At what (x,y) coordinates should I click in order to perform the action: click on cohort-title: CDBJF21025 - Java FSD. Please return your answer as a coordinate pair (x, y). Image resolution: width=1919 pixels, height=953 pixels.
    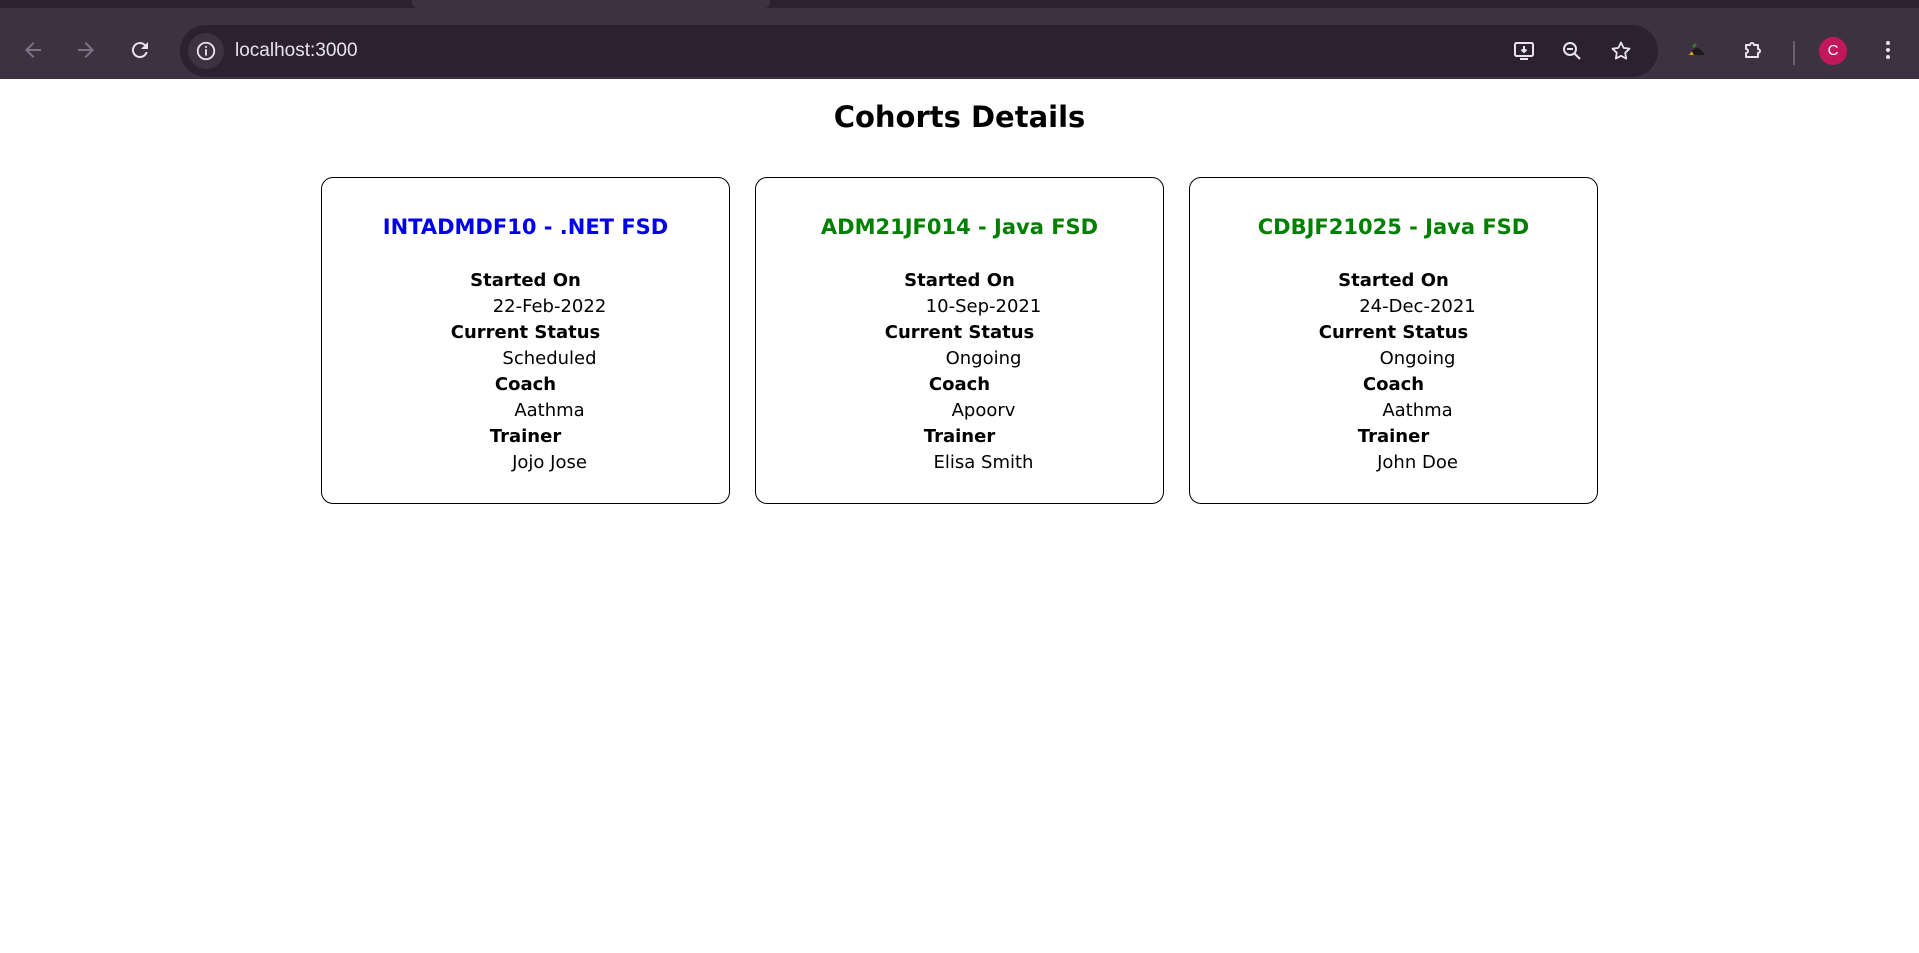
    Looking at the image, I should click on (1393, 227).